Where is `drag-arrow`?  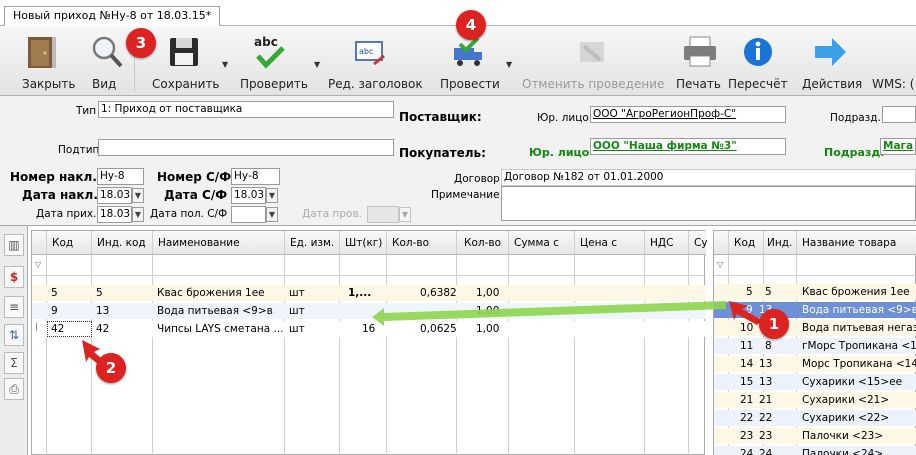 drag-arrow is located at coordinates (549, 313).